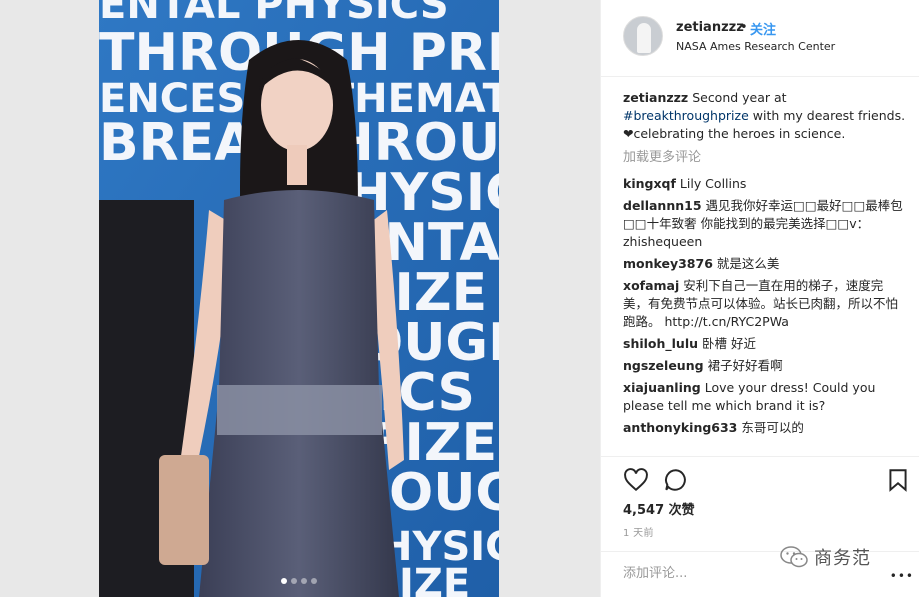  I want to click on carousel-indicator, so click(299, 581).